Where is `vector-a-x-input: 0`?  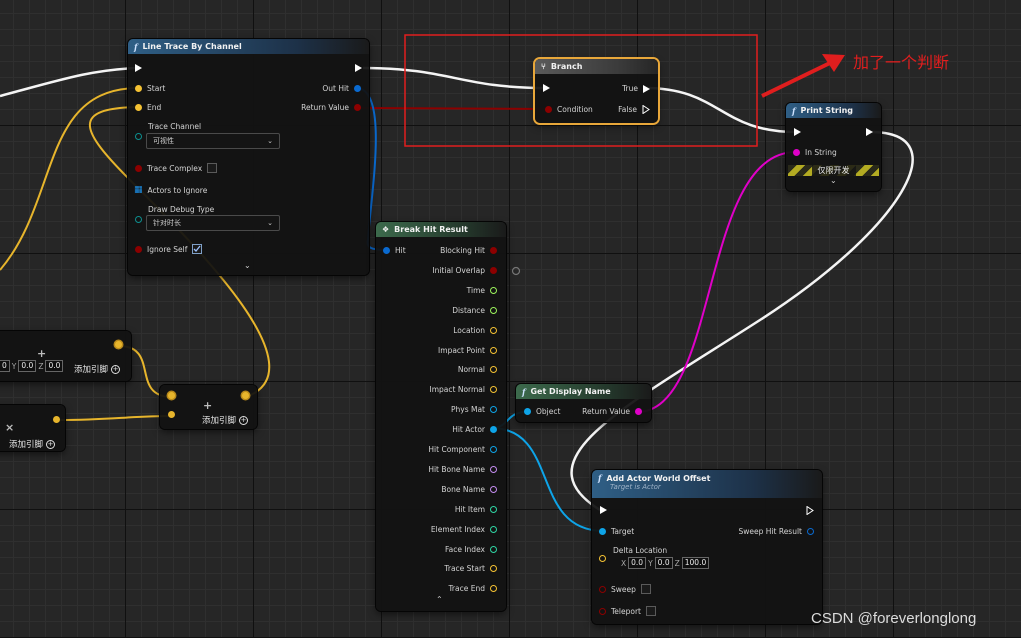
vector-a-x-input: 0 is located at coordinates (5, 366).